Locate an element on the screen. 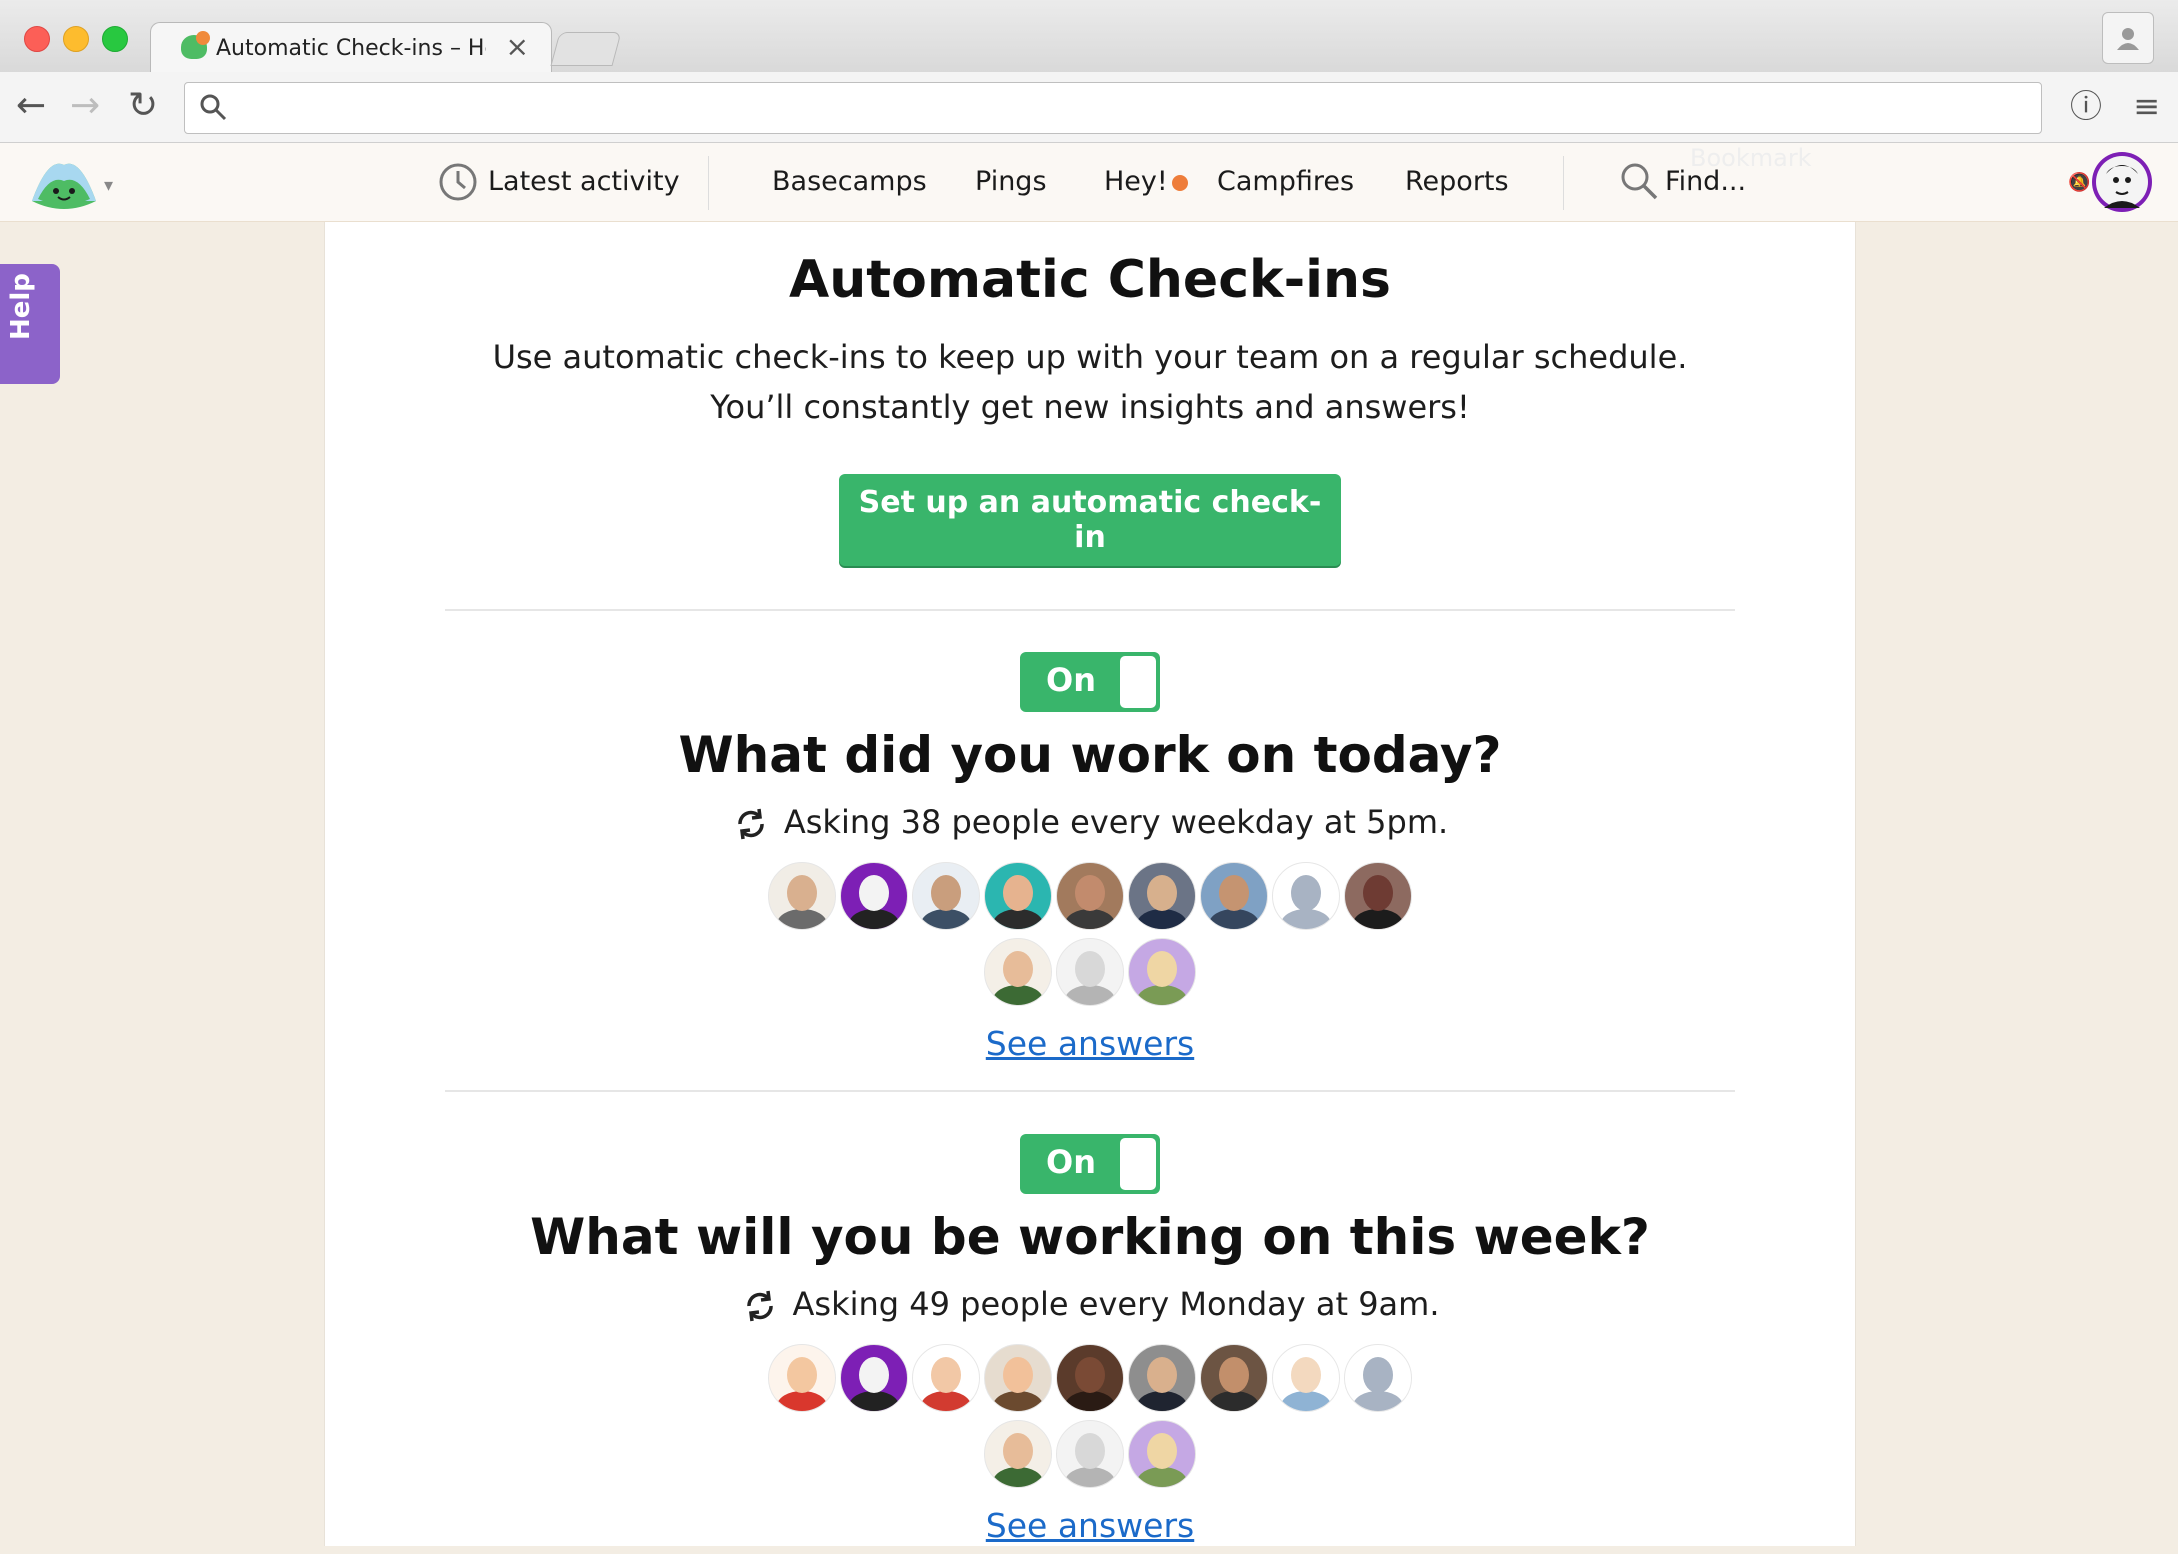 Image resolution: width=2178 pixels, height=1554 pixels. question-schedule: Asking 49 people every Monday at 9am. is located at coordinates (1090, 1304).